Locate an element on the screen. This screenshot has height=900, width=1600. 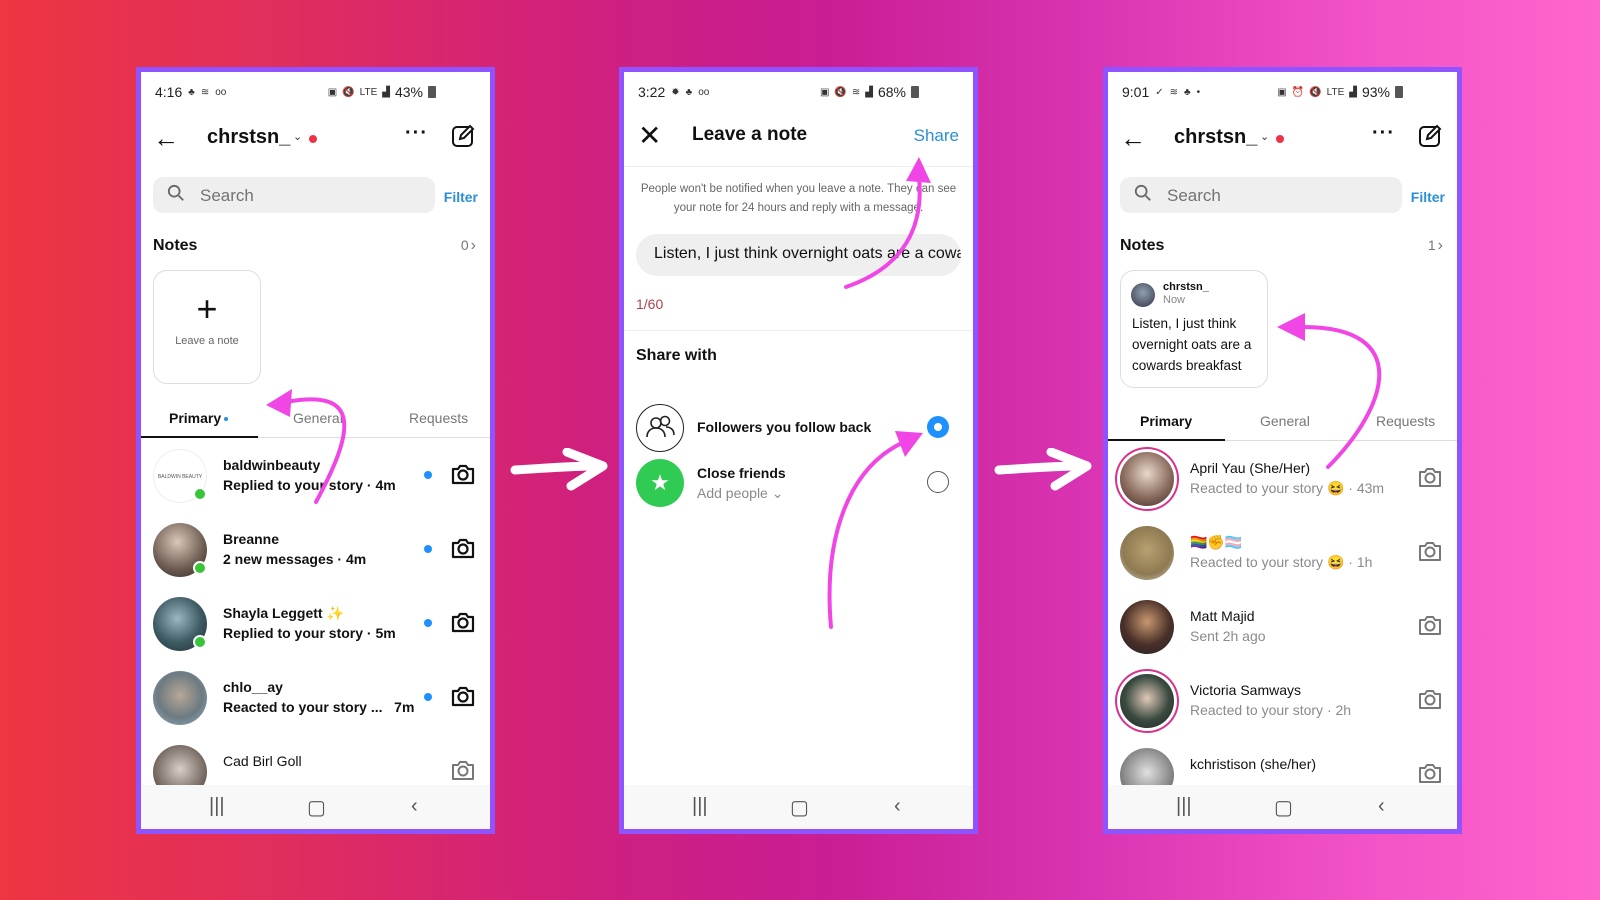
notes-count-link: 0 › is located at coordinates (468, 246).